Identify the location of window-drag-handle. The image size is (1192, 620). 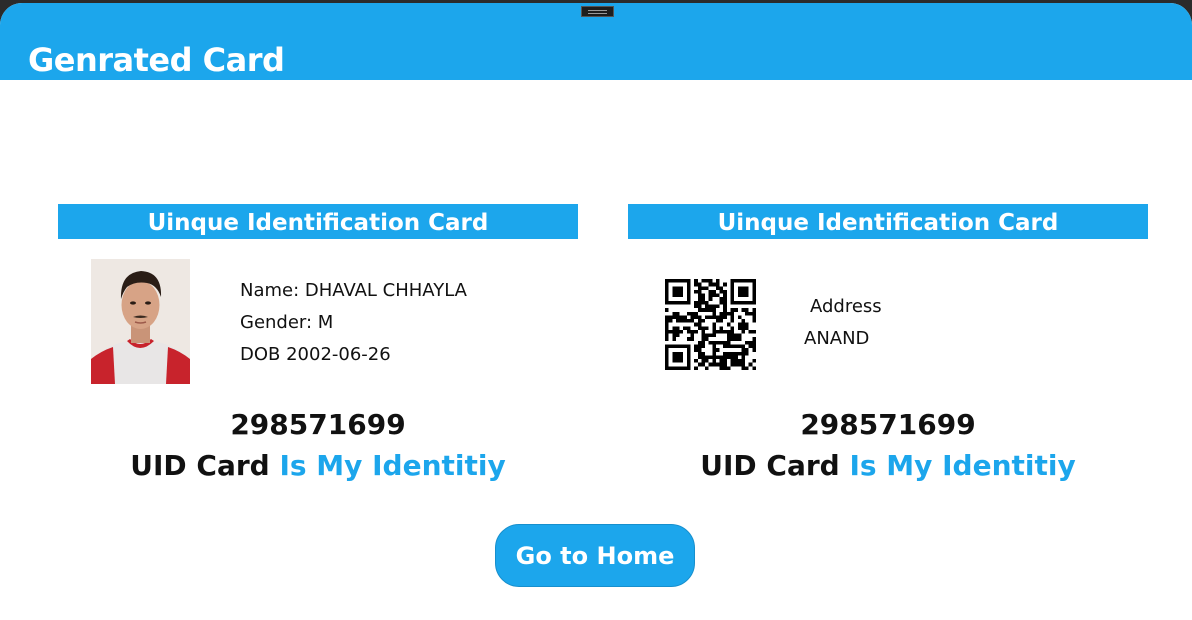
(597, 11).